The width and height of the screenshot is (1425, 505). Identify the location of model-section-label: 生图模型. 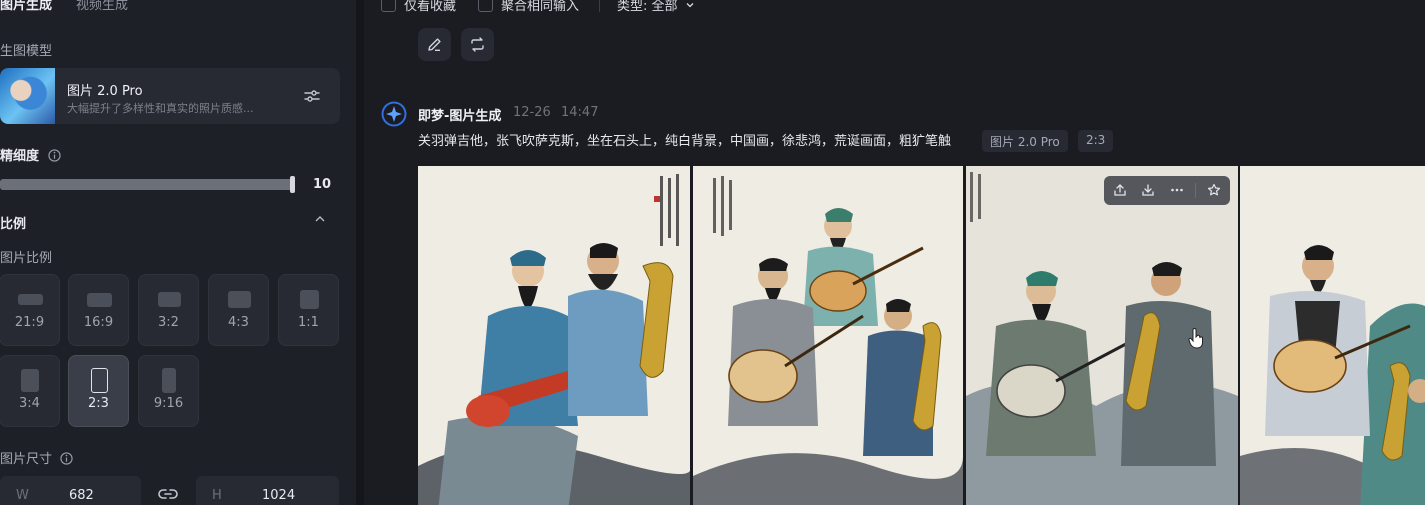
(26, 51).